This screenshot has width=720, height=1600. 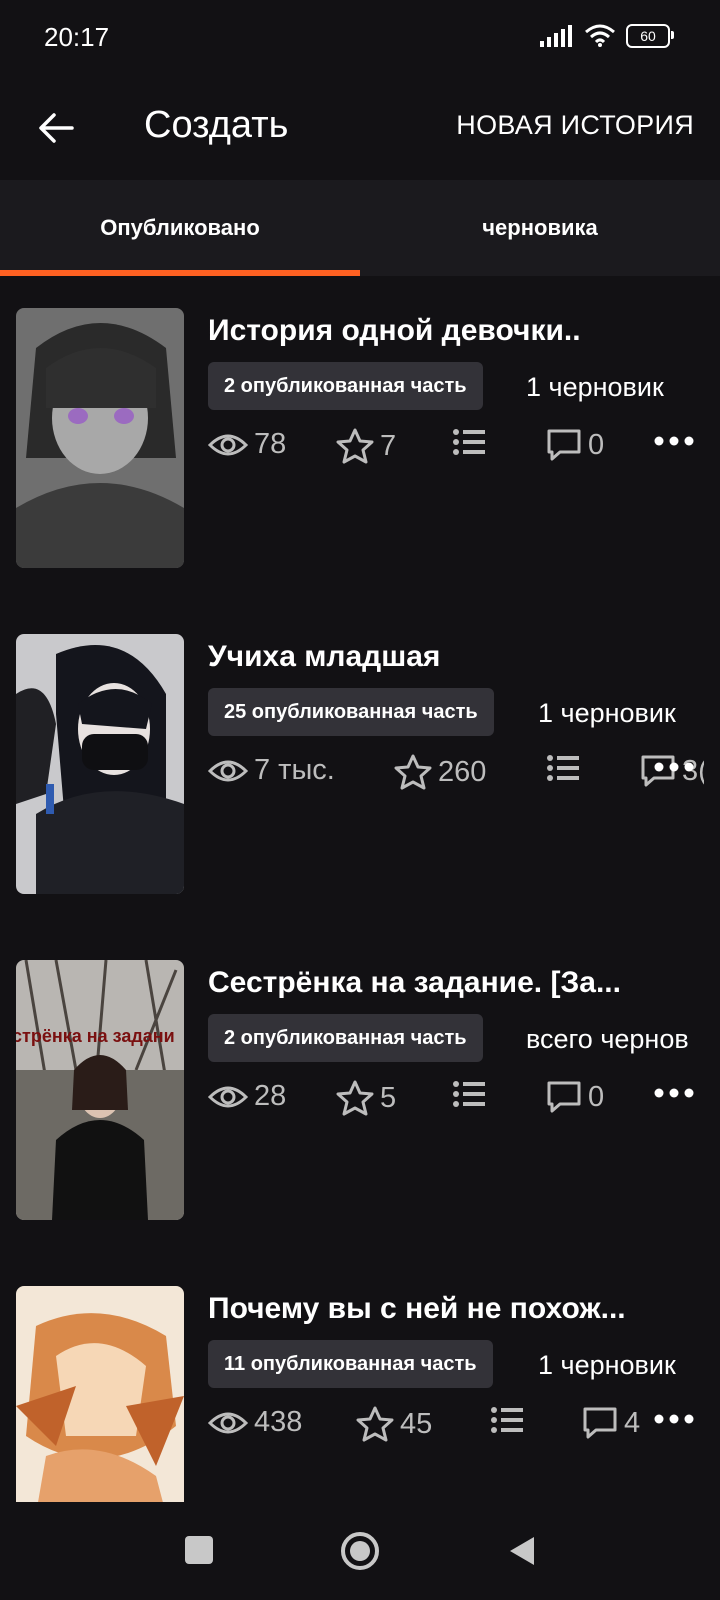 What do you see at coordinates (458, 331) in the screenshot?
I see `story-title: История одной девочки..` at bounding box center [458, 331].